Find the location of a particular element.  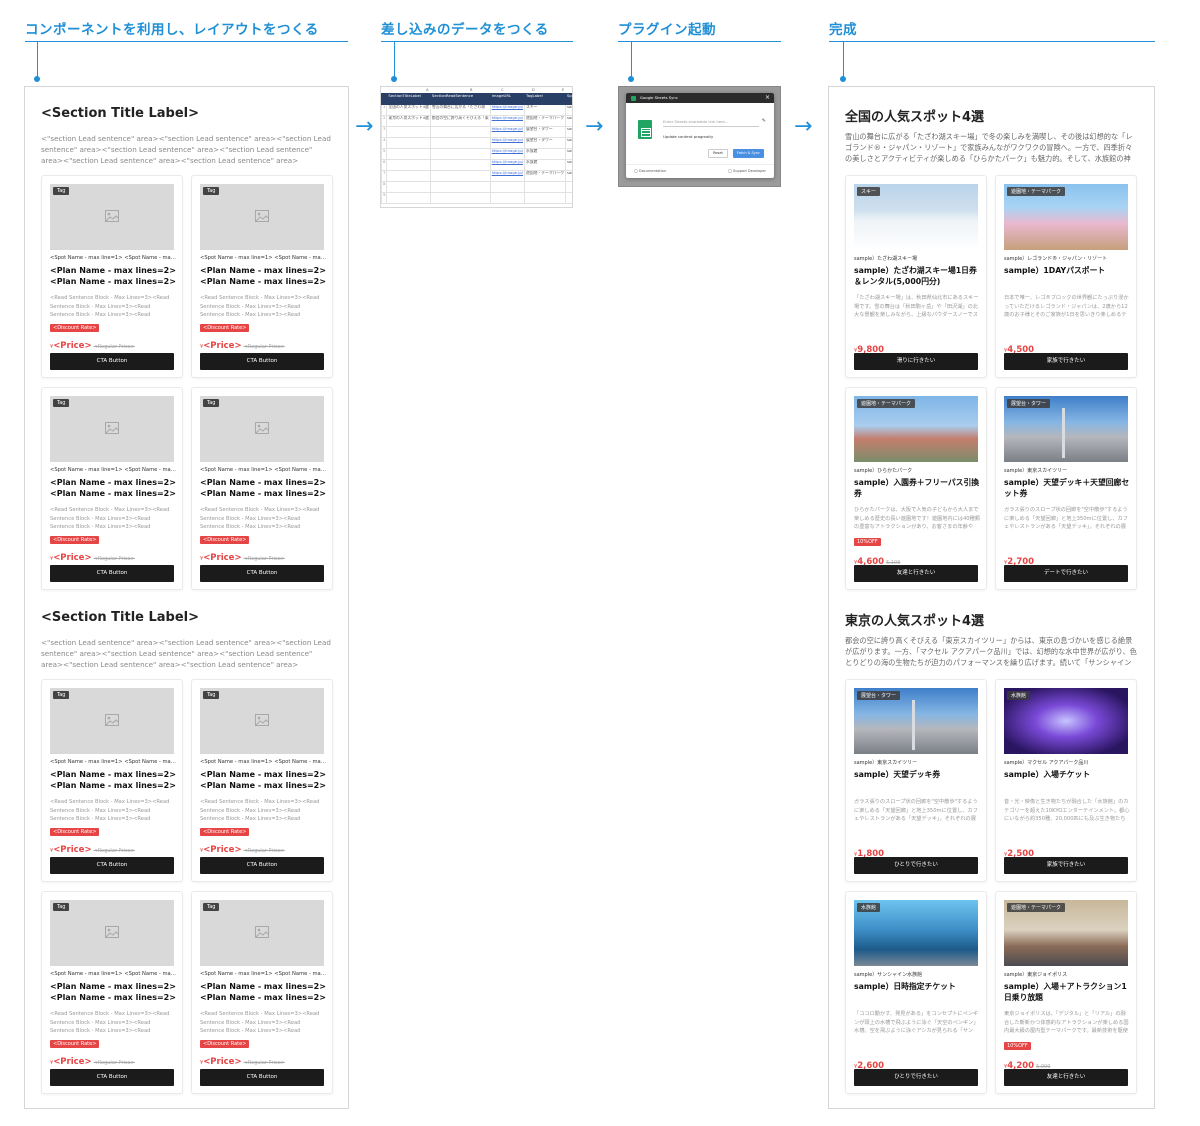

sheet-cell: 全国の人気スポット4選 is located at coordinates (408, 110).